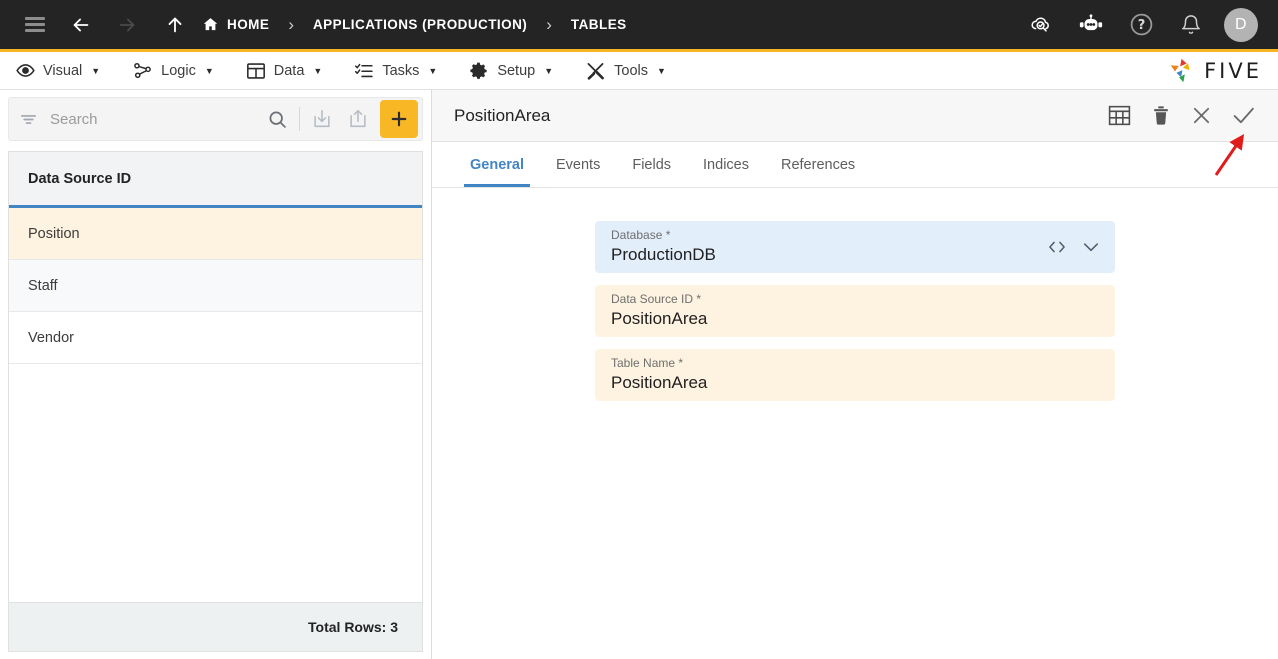  I want to click on avatar: D, so click(1241, 24).